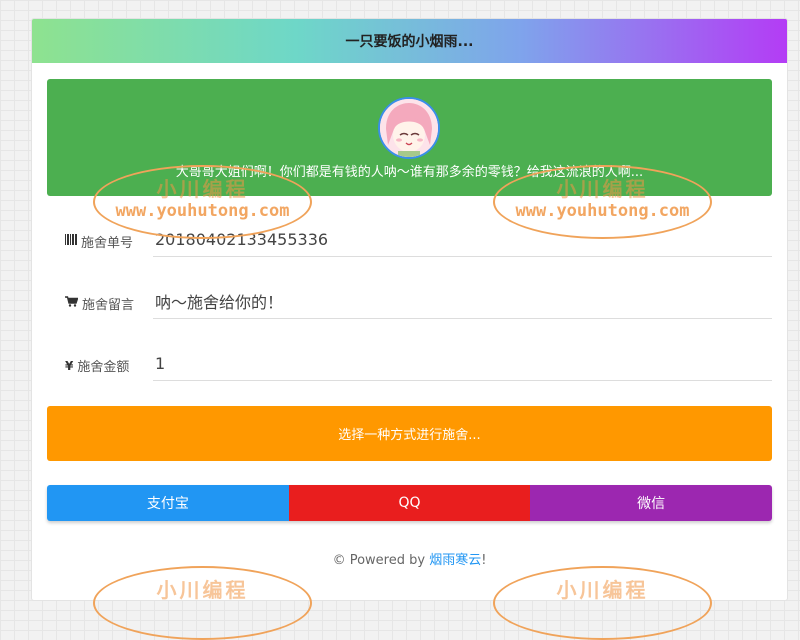 The image size is (800, 640). What do you see at coordinates (108, 305) in the screenshot?
I see `message-label: 施舍留言` at bounding box center [108, 305].